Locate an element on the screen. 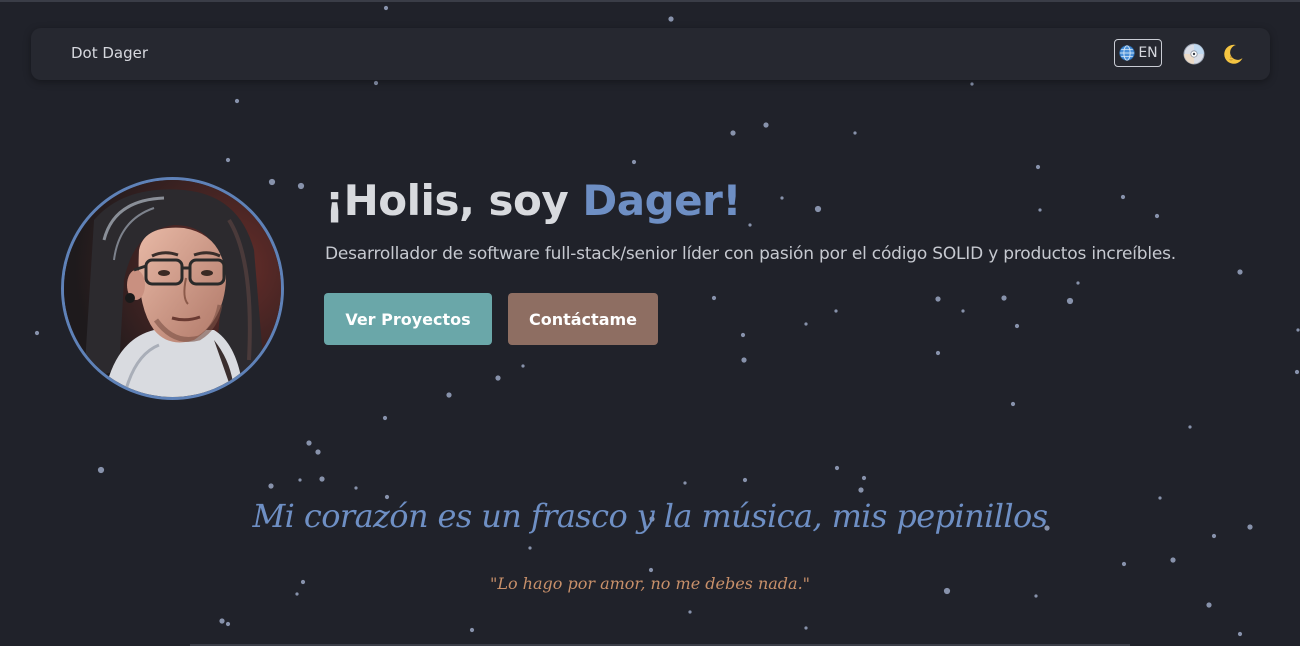  language-label: EN is located at coordinates (1148, 53).